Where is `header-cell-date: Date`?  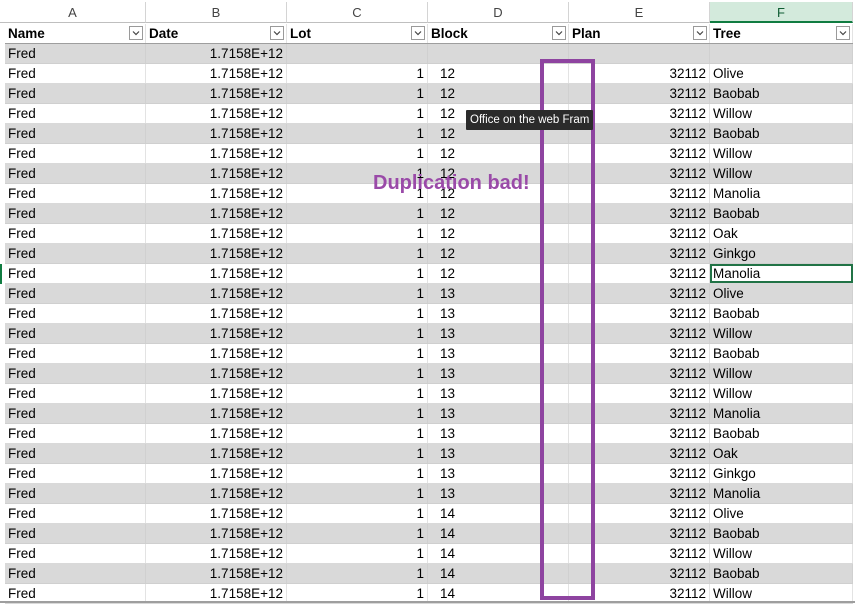 header-cell-date: Date is located at coordinates (216, 33).